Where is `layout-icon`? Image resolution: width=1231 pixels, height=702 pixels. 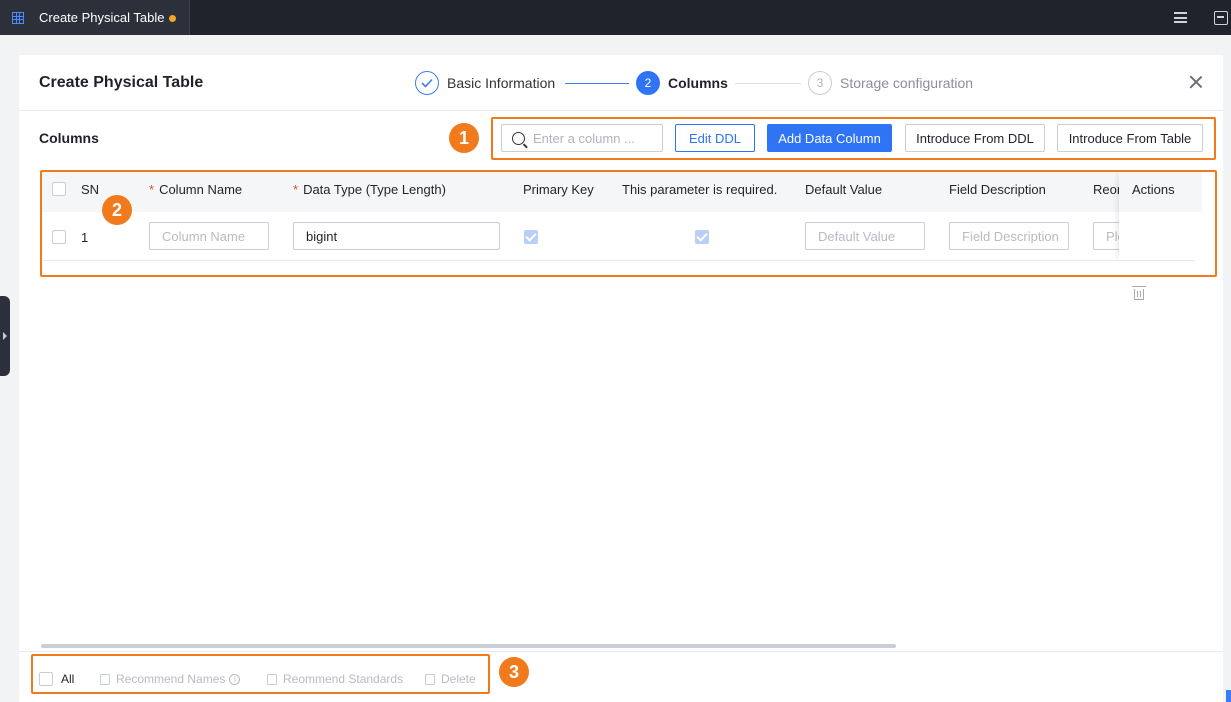
layout-icon is located at coordinates (1221, 18).